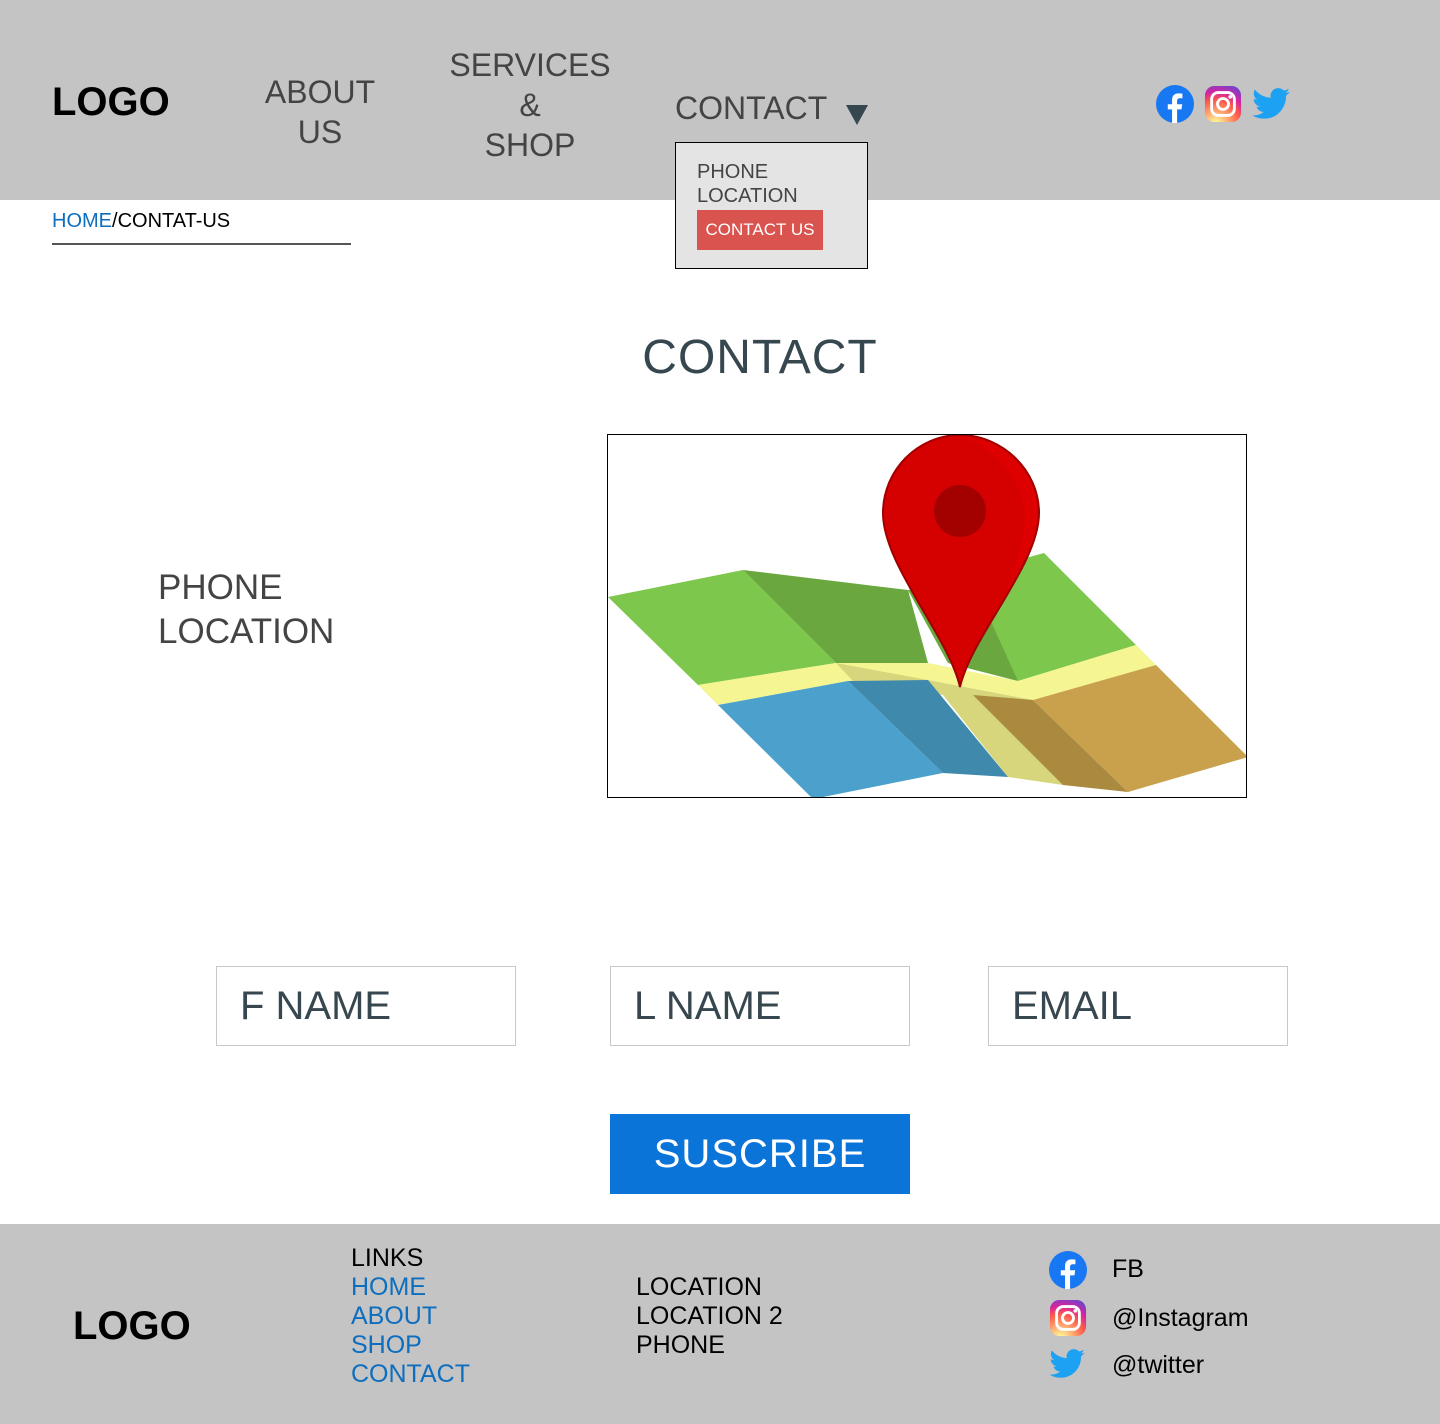  What do you see at coordinates (320, 92) in the screenshot?
I see `nav-about-line1: ABOUT` at bounding box center [320, 92].